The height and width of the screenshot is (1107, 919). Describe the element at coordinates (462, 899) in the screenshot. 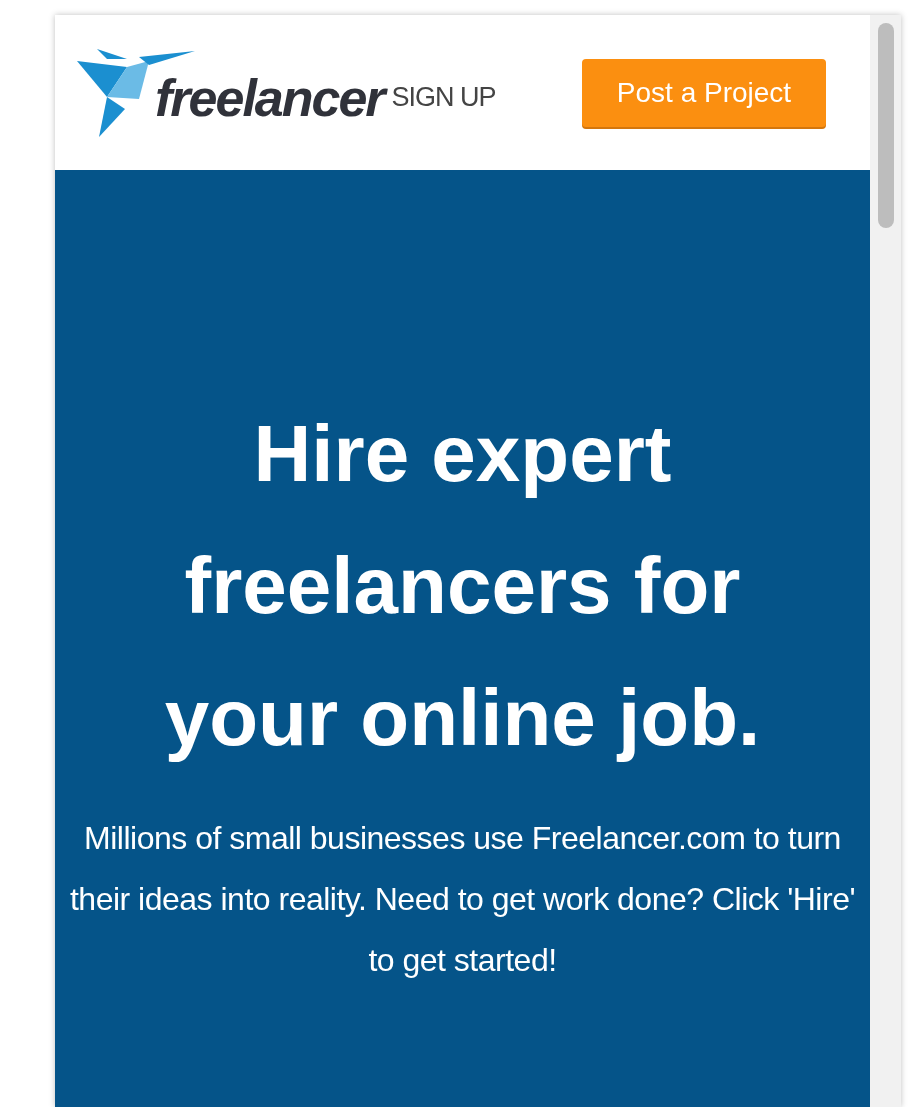

I see `hero-description: Millions of small businesses use Freelancer.com to turn their ideas into reality. Need to get work done? Click 'Hire' to get started!` at that location.